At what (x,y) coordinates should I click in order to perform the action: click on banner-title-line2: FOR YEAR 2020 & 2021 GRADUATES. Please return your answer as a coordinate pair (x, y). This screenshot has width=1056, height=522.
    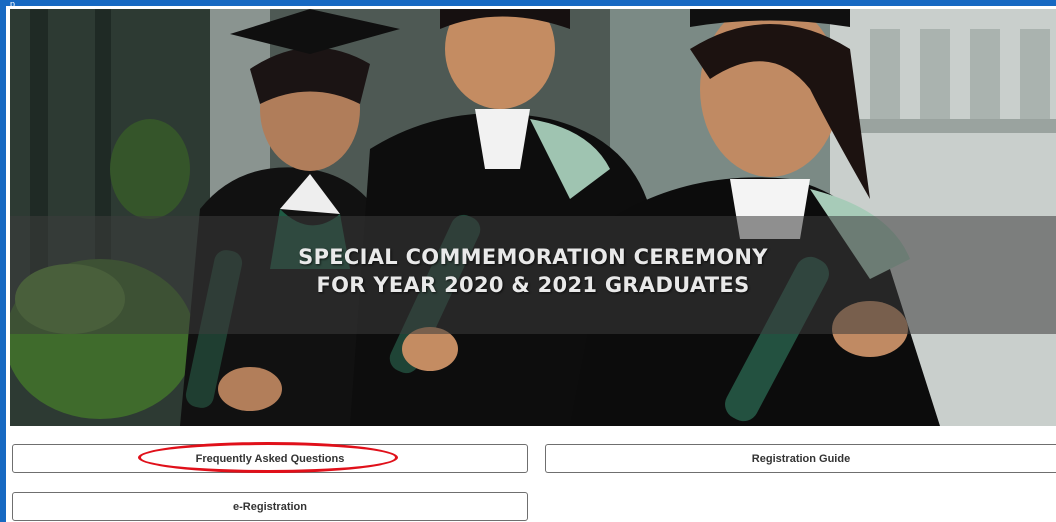
    Looking at the image, I should click on (533, 285).